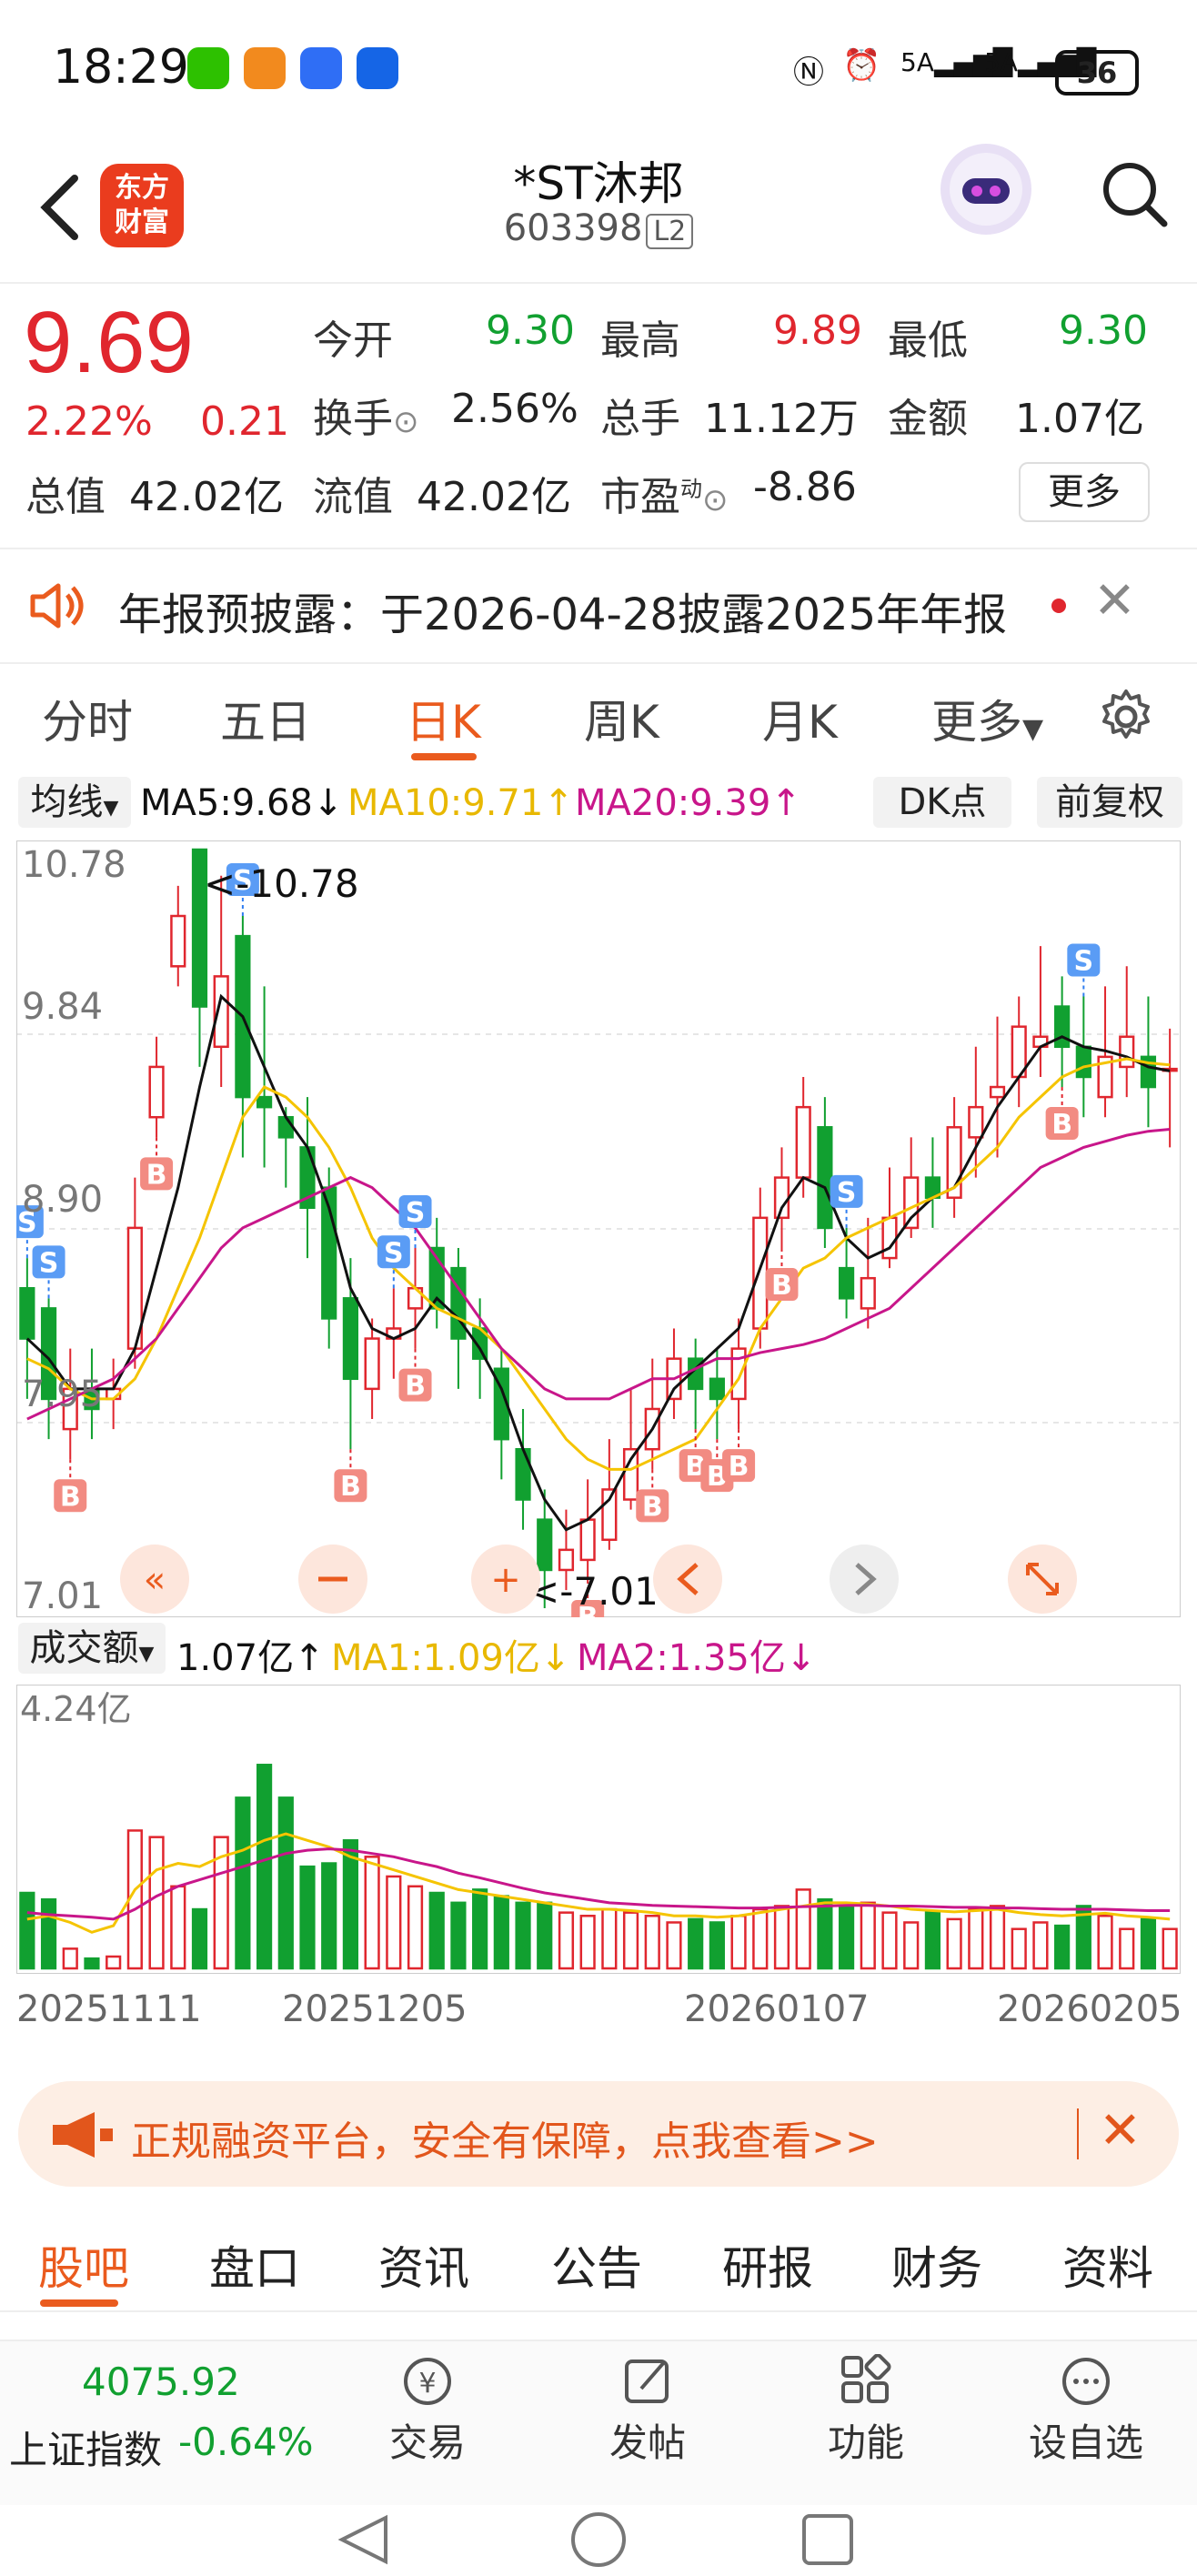  I want to click on back-icon, so click(60, 207).